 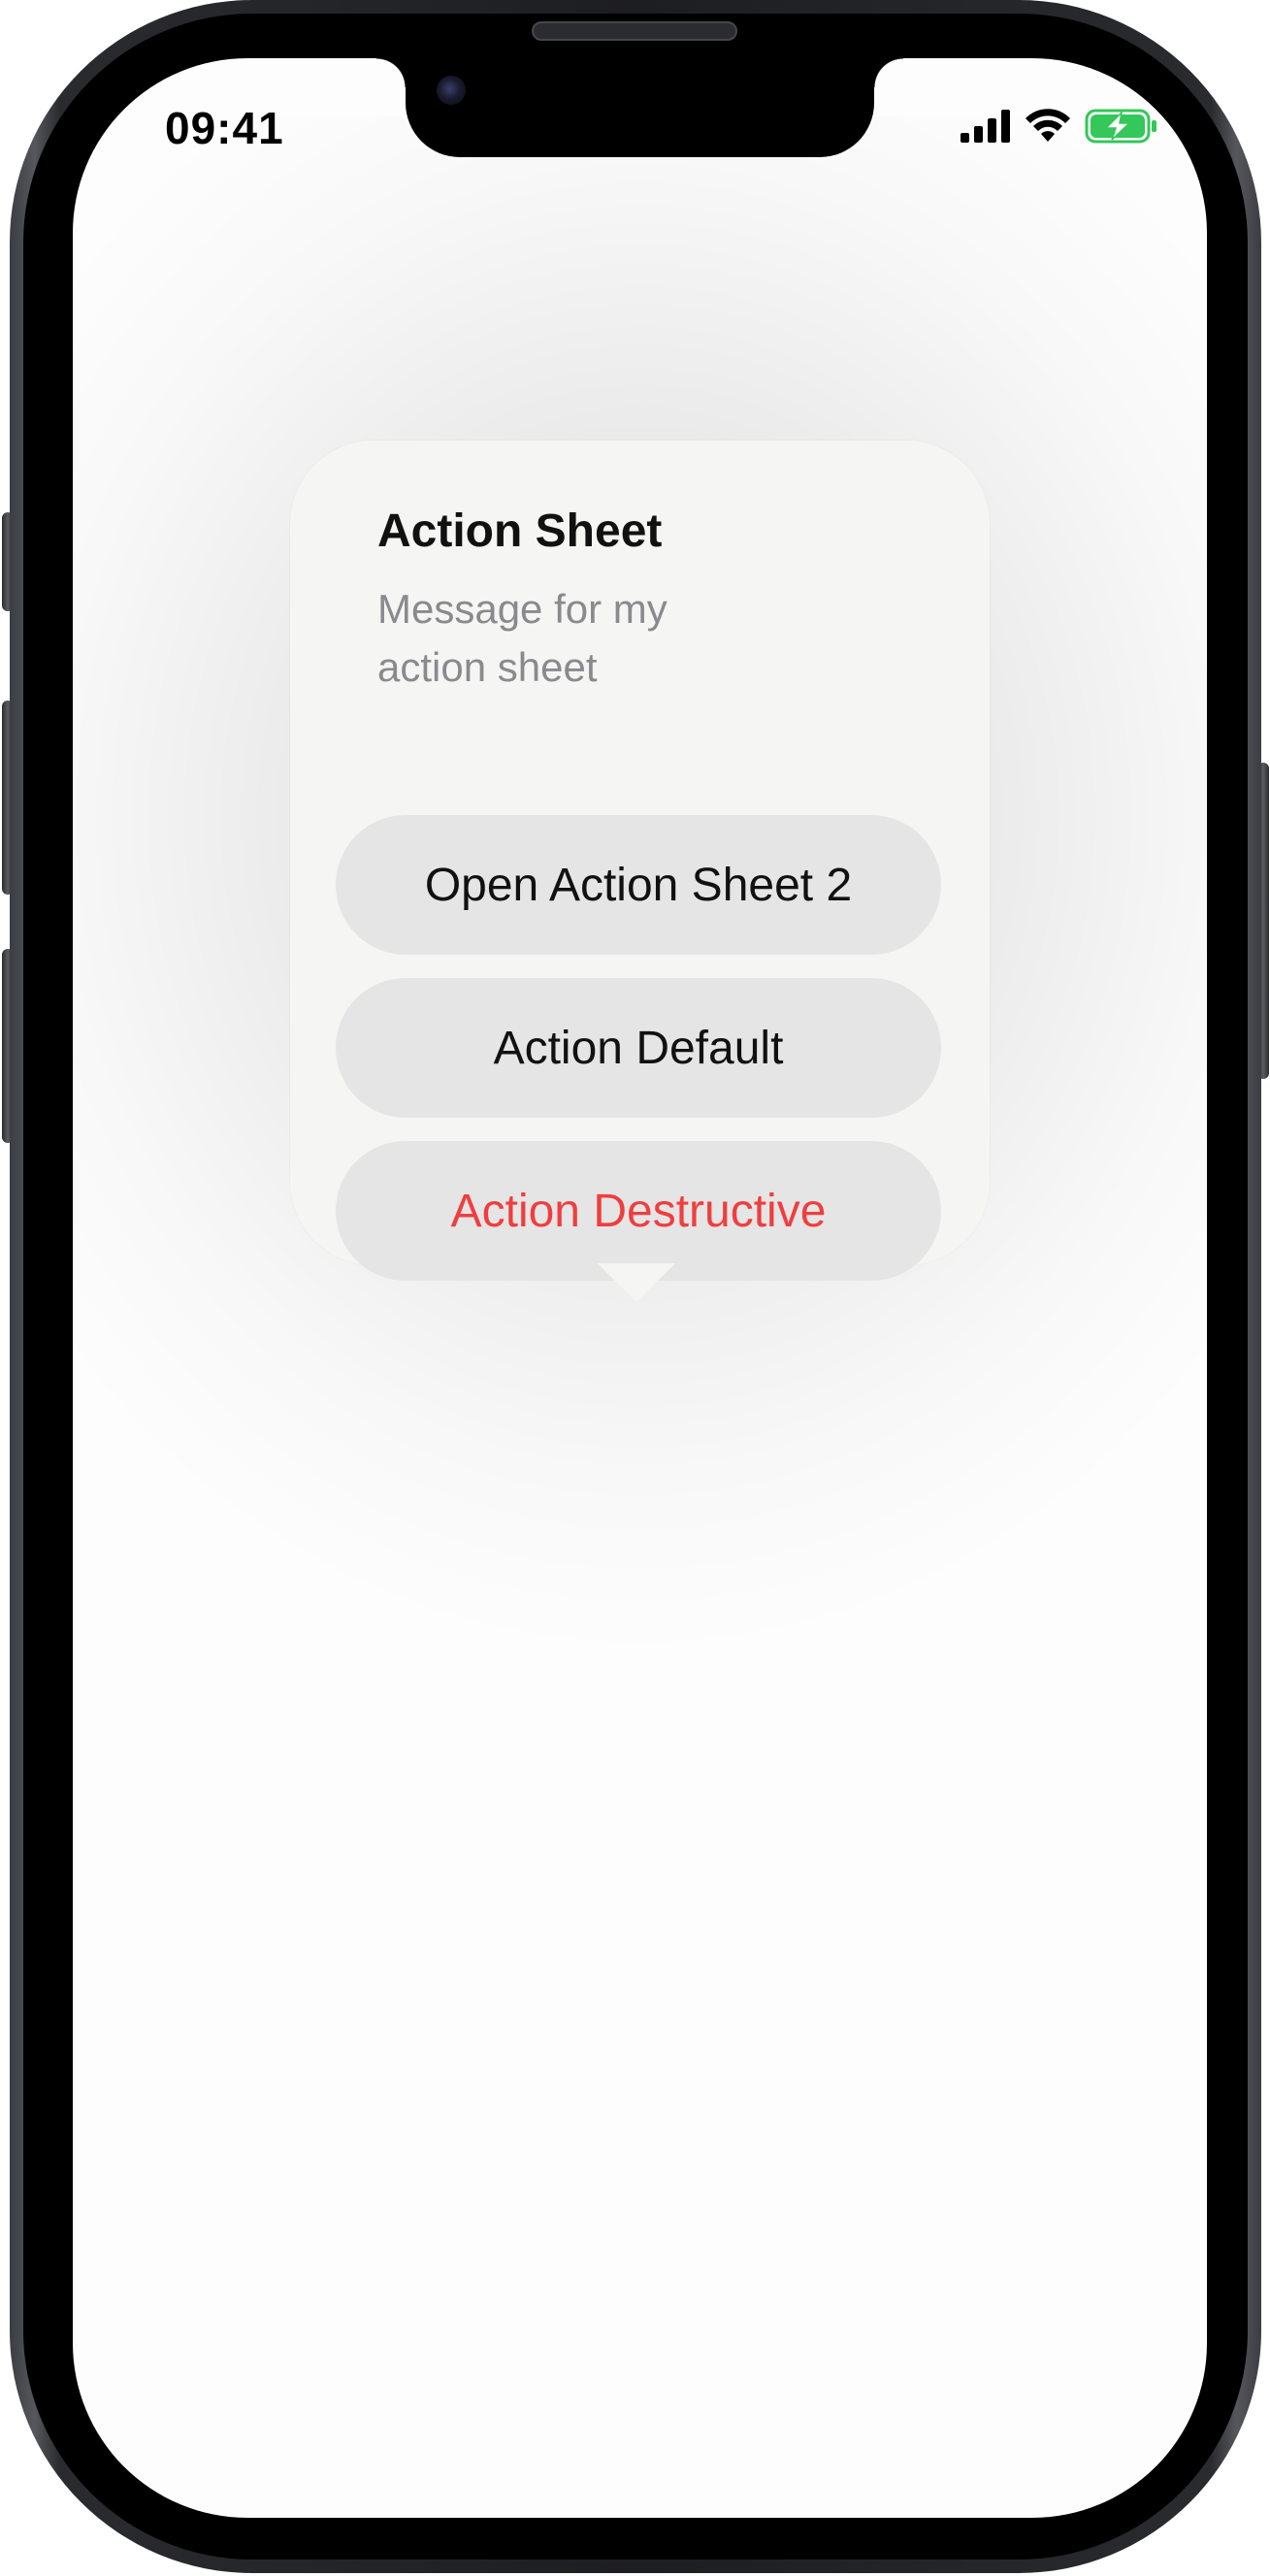 What do you see at coordinates (451, 91) in the screenshot?
I see `front-camera` at bounding box center [451, 91].